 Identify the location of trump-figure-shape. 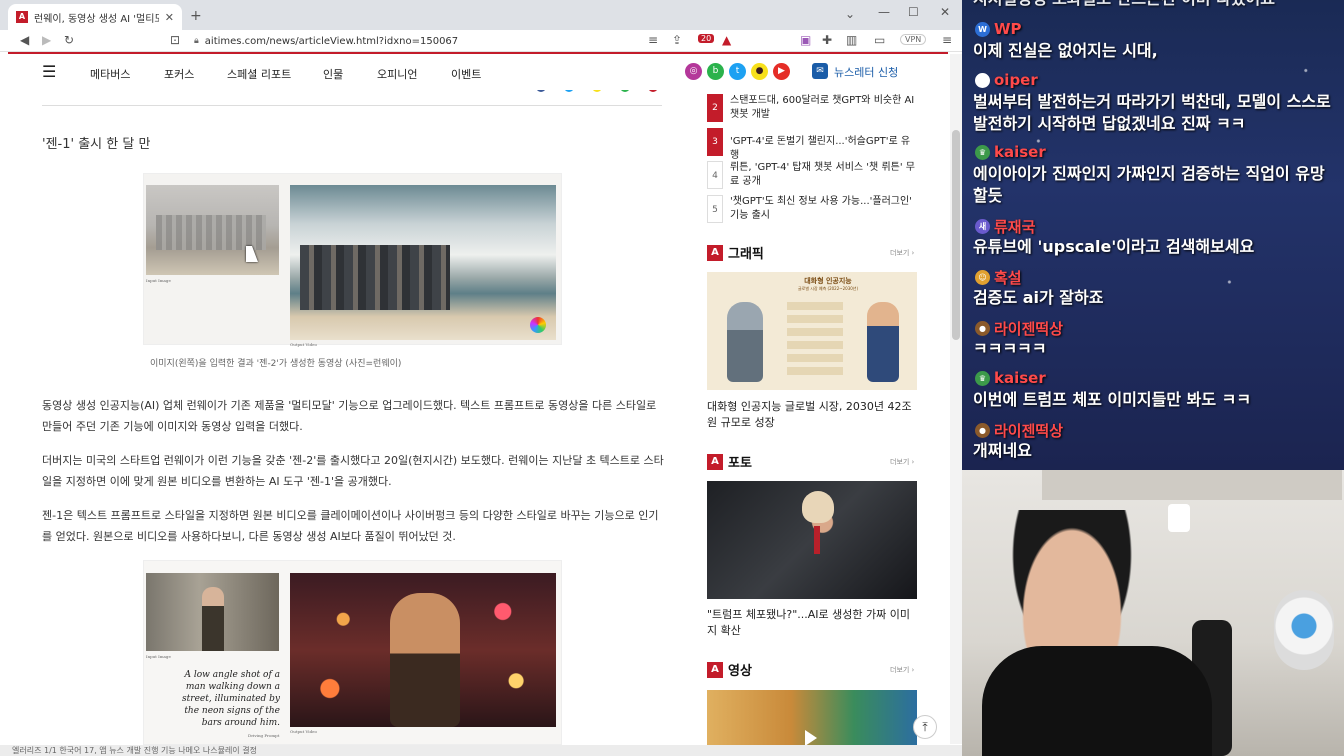
(818, 507).